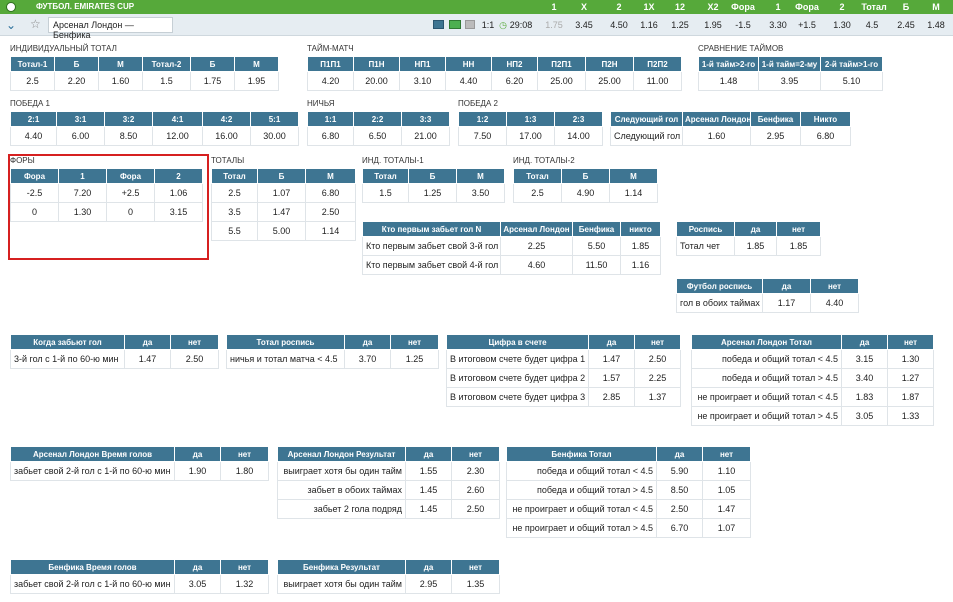 Image resolution: width=953 pixels, height=602 pixels. What do you see at coordinates (428, 471) in the screenshot?
I see `odd-cell: 1.55` at bounding box center [428, 471].